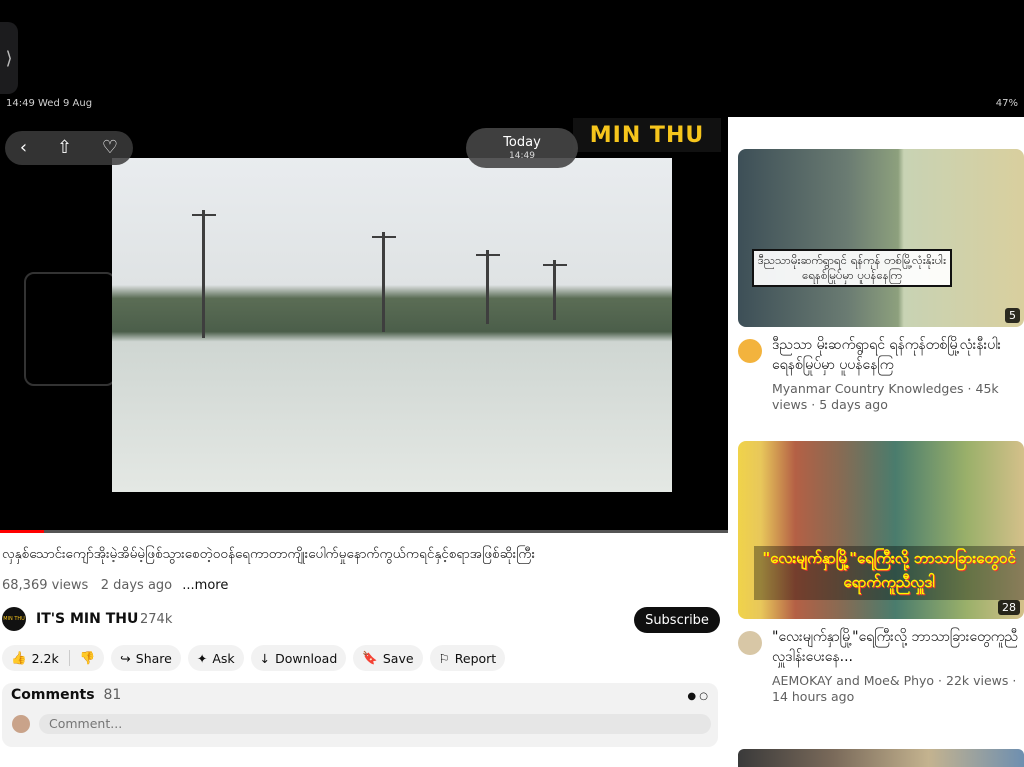  I want to click on comments-label: Comments, so click(53, 695).